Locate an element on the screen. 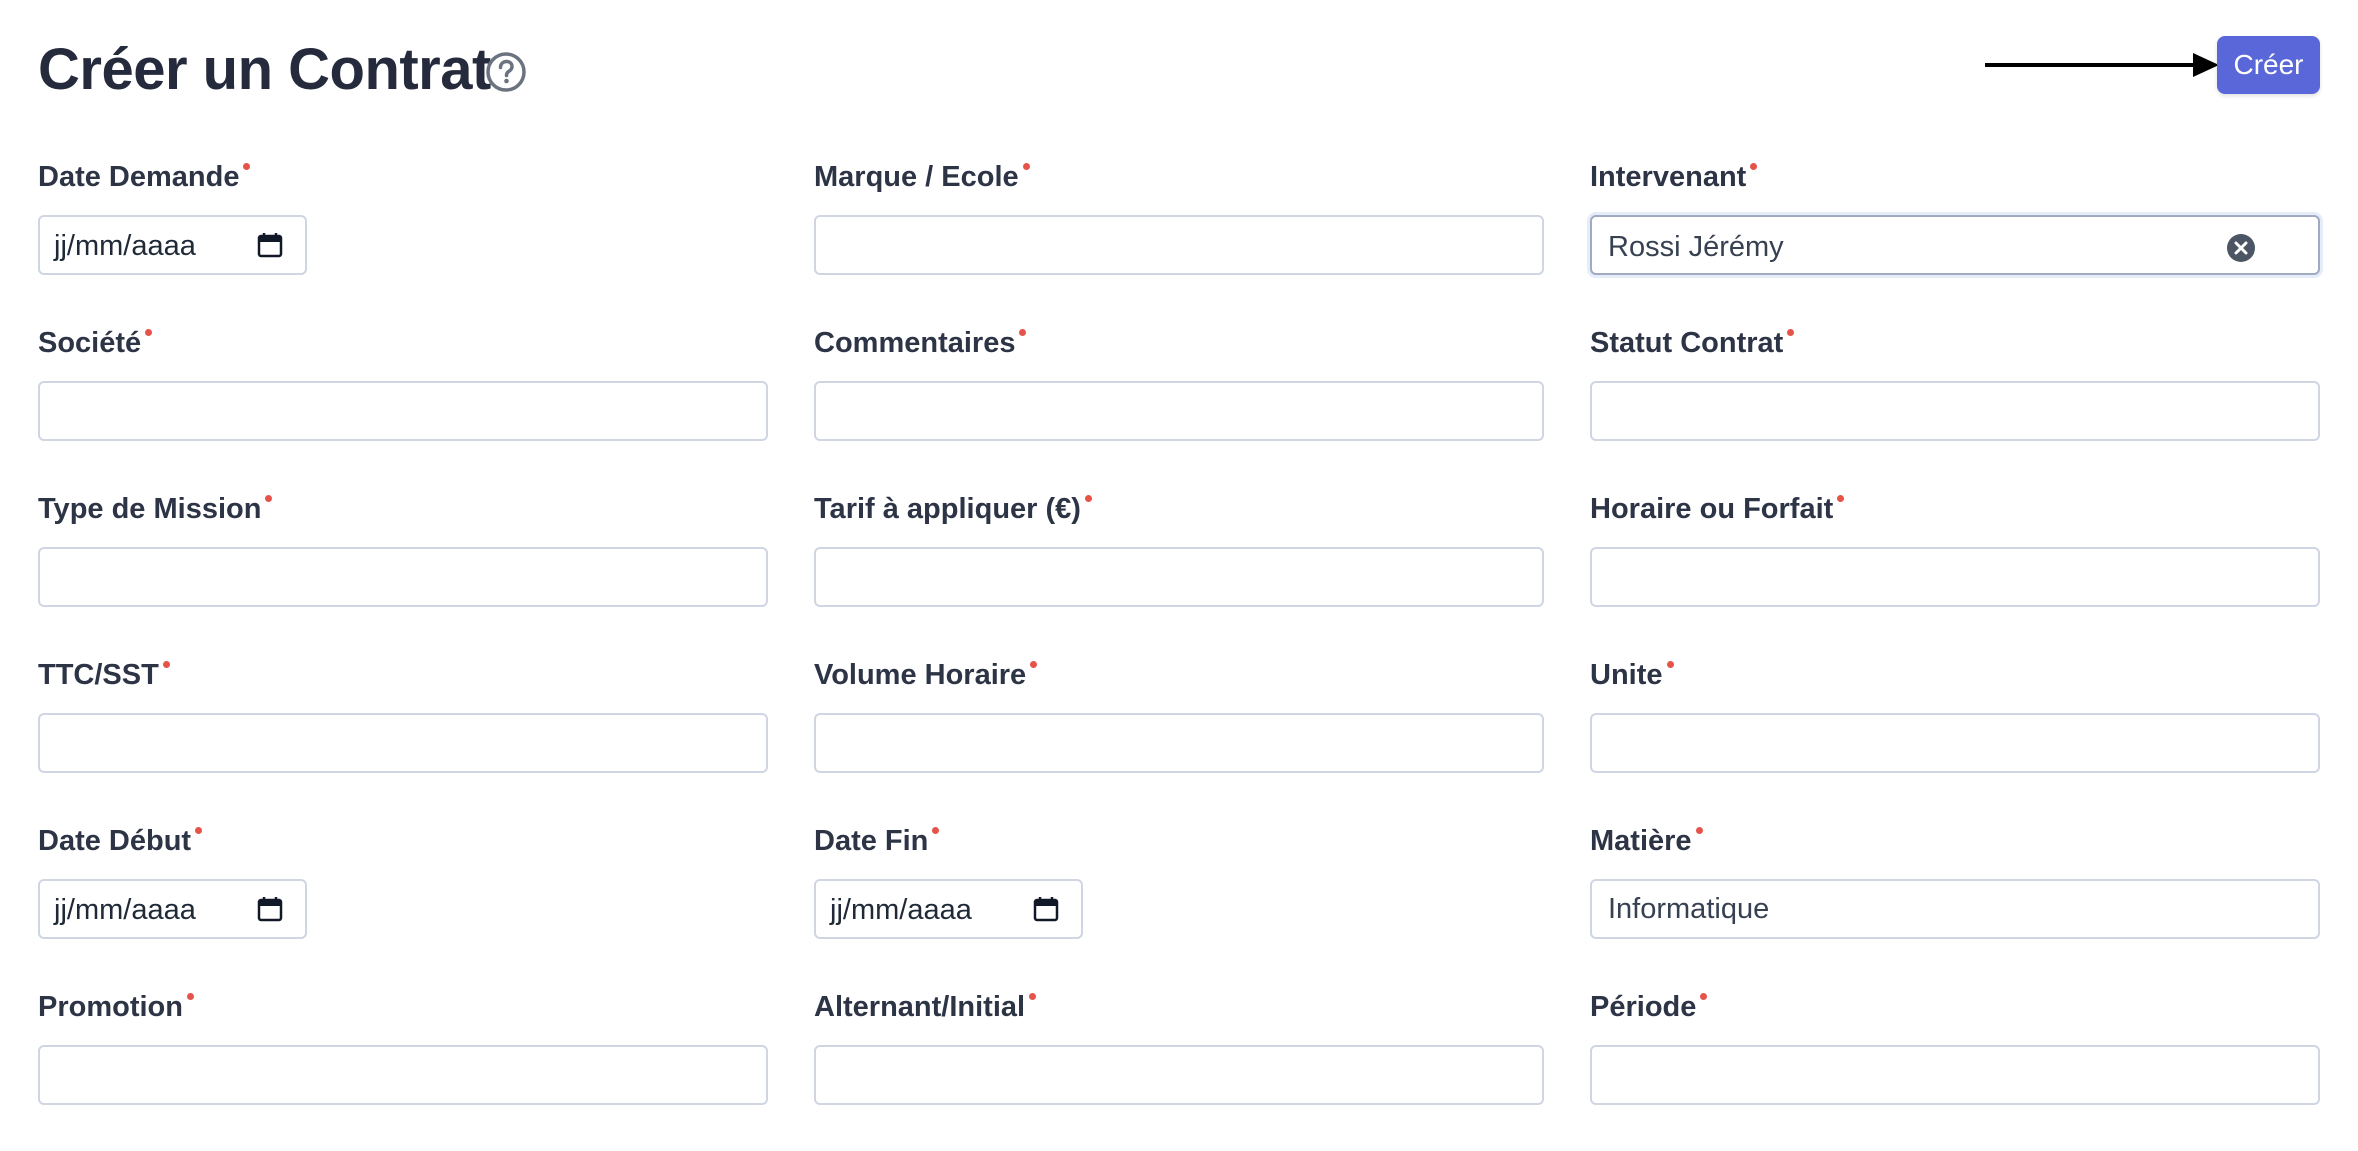 This screenshot has width=2358, height=1151. label-text: Volume Horaire is located at coordinates (920, 675).